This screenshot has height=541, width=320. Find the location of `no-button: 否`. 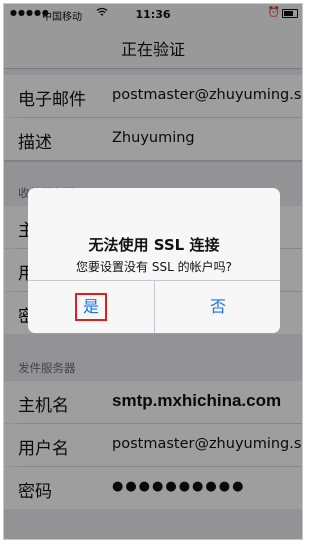

no-button: 否 is located at coordinates (217, 307).